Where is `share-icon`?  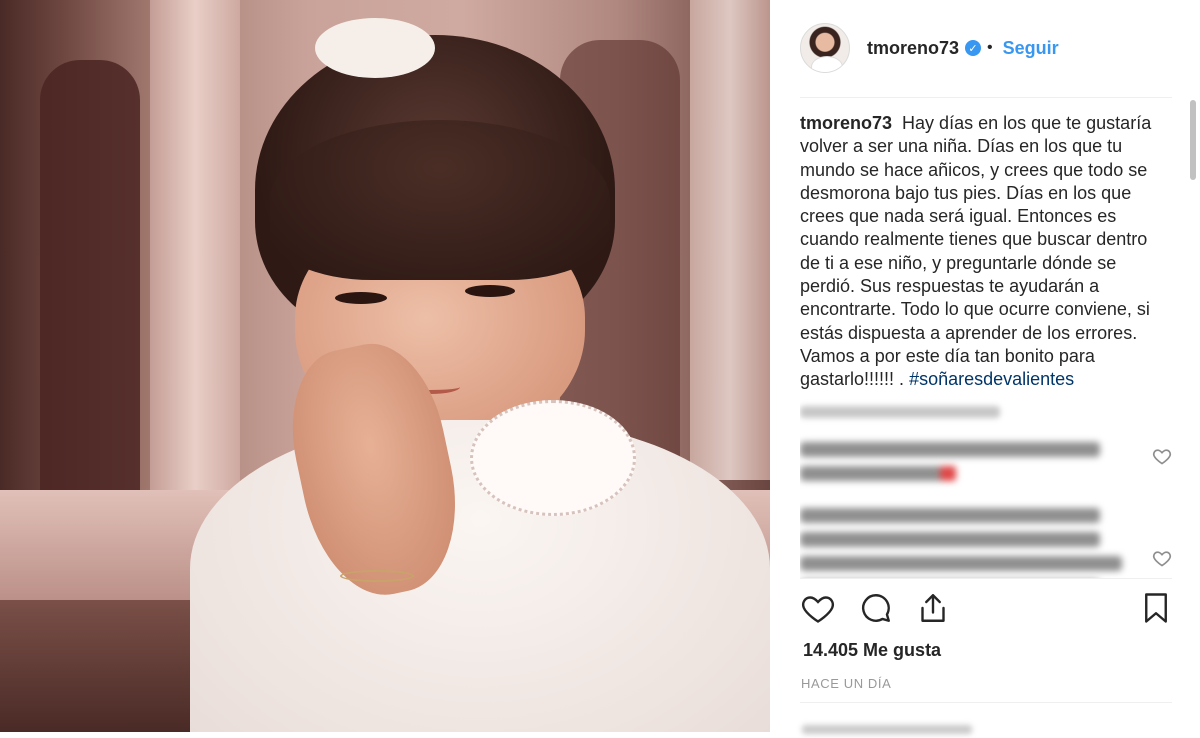
share-icon is located at coordinates (933, 608).